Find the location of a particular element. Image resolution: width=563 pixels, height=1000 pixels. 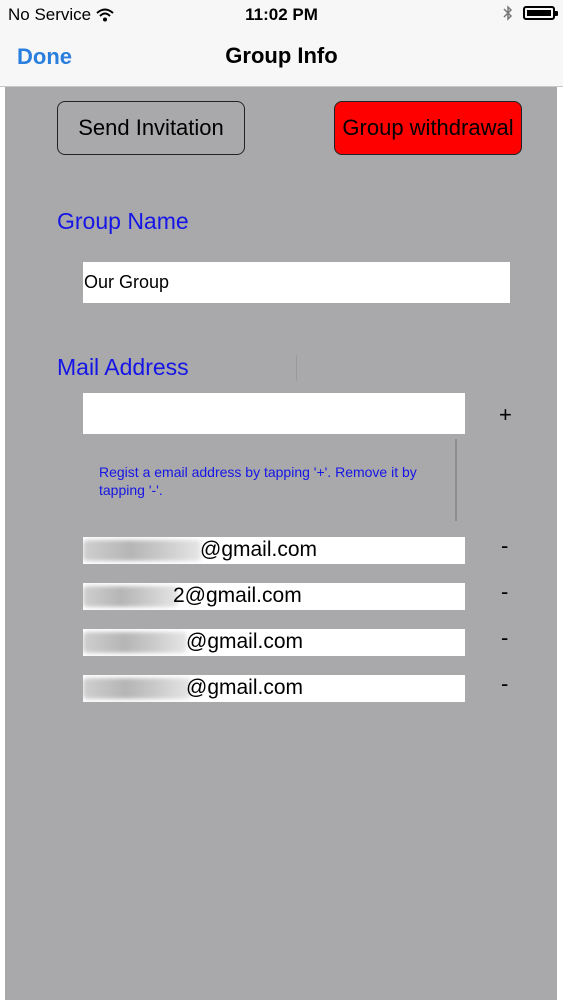

group-name-label: Group Name is located at coordinates (123, 221).